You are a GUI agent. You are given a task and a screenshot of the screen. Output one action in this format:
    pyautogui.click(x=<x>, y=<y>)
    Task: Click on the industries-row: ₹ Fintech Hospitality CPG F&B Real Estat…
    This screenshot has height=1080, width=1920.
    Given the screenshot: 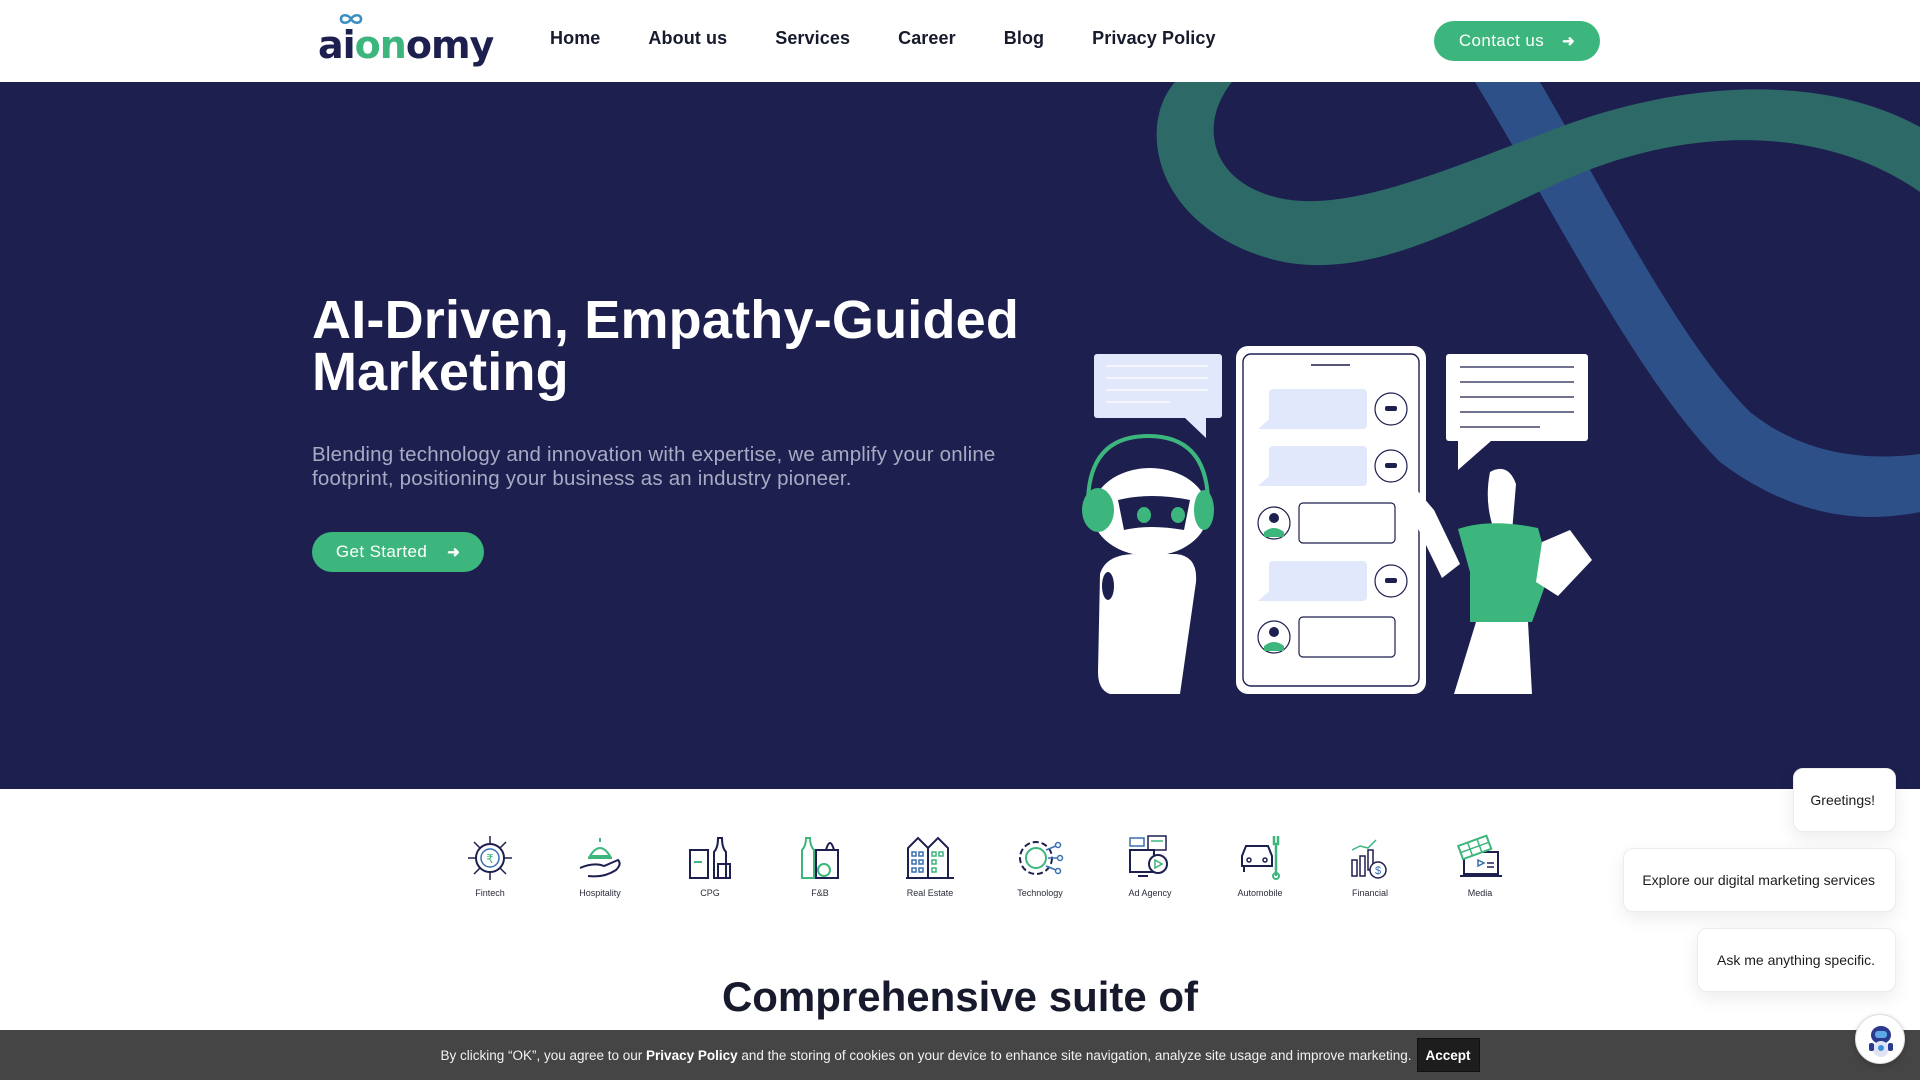 What is the action you would take?
    pyautogui.click(x=985, y=865)
    